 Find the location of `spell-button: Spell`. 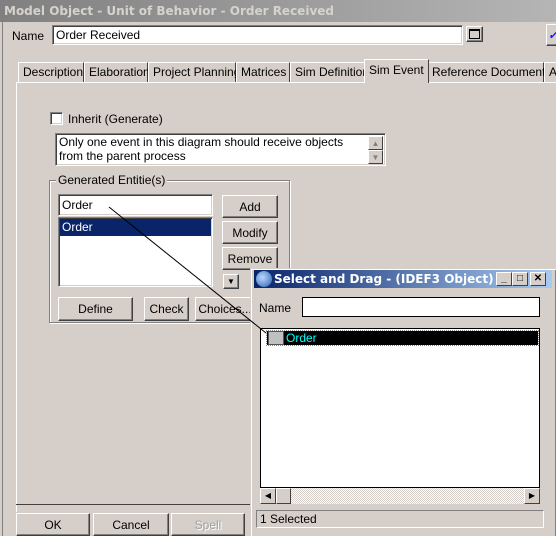

spell-button: Spell is located at coordinates (208, 524).